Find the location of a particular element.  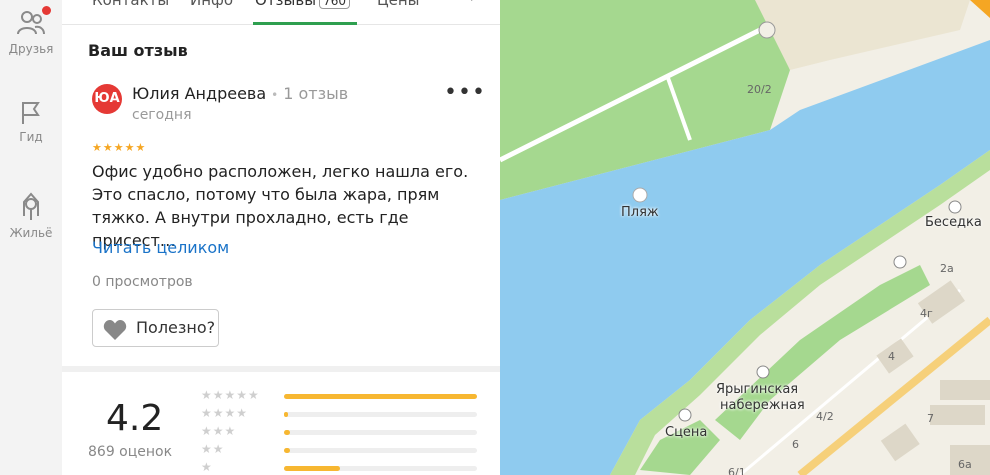

left-rail: Друзья Гид Жильё is located at coordinates (31, 237).